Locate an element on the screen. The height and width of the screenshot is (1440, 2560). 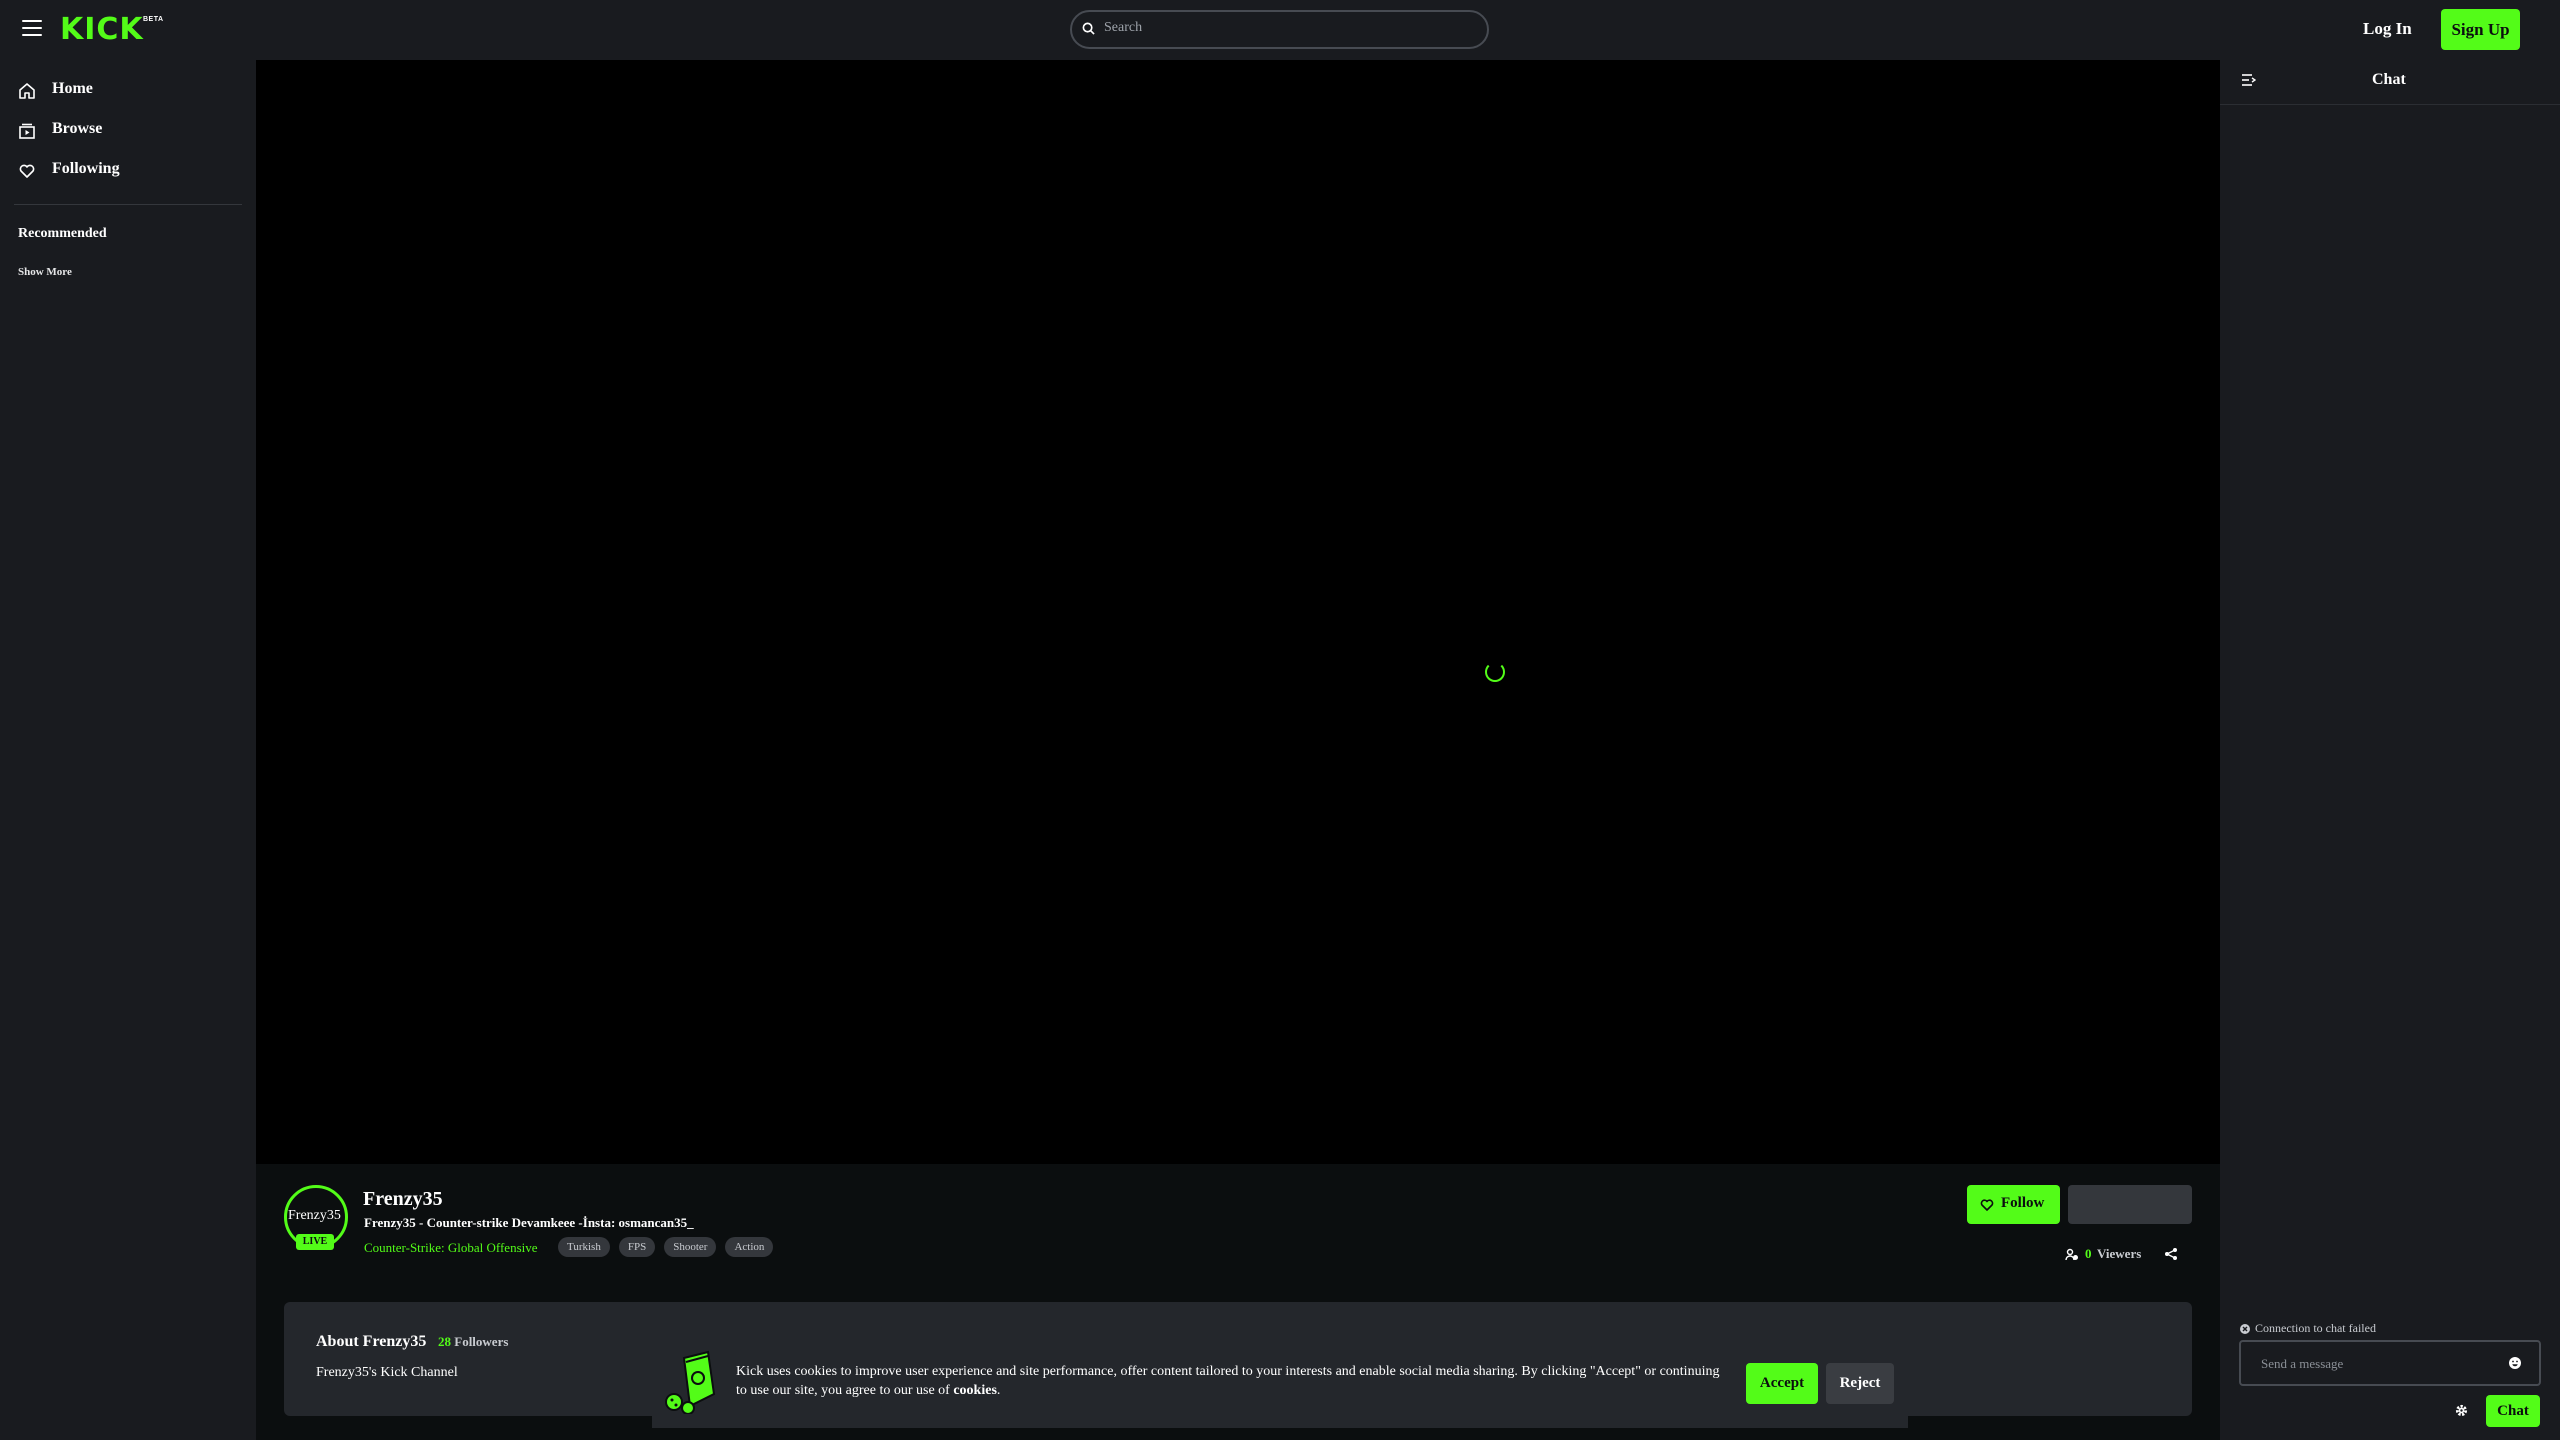
sidebar-item-browse: Browse is located at coordinates (128, 131).